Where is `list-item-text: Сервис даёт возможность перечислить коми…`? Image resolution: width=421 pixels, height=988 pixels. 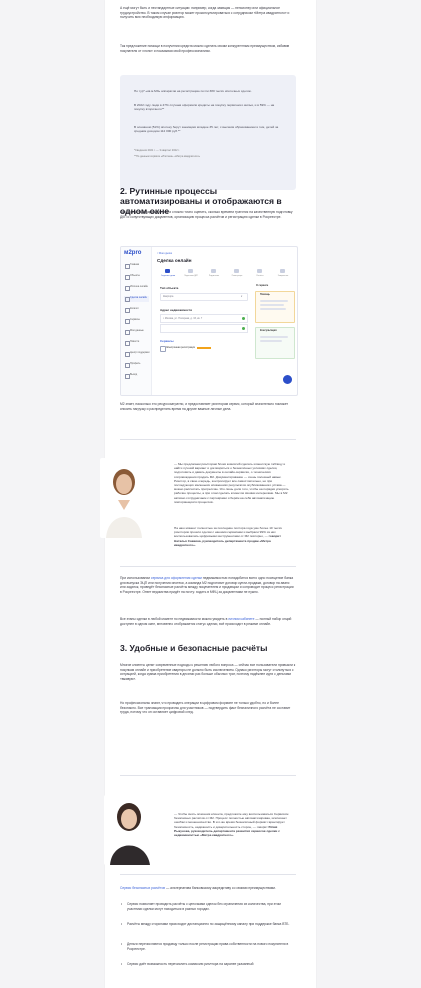
list-item-text: Сервис даёт возможность перечислить коми… is located at coordinates (190, 964).